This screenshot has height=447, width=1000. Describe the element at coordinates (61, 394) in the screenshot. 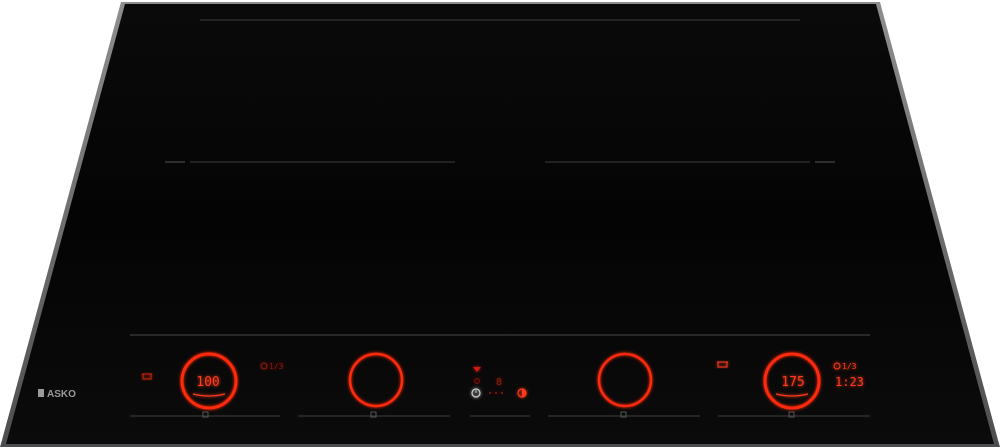

I see `logo-text: ASKO` at that location.